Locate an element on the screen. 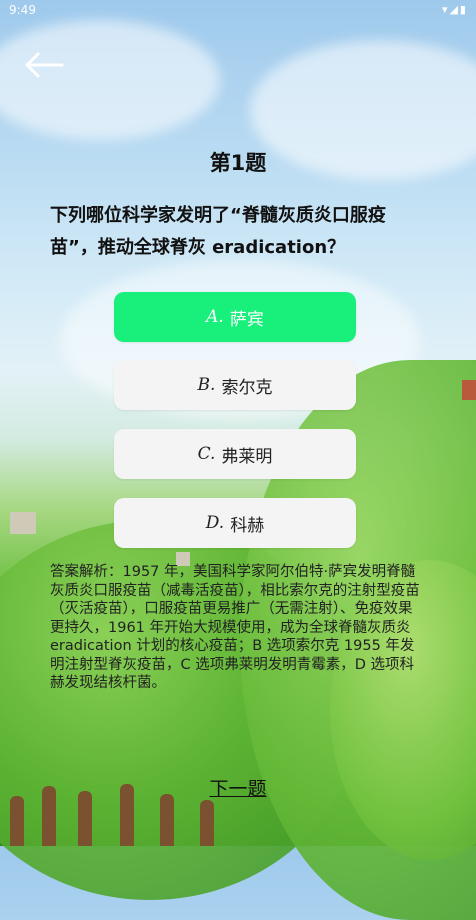 The height and width of the screenshot is (920, 476). option-label: 萨宾 is located at coordinates (246, 319).